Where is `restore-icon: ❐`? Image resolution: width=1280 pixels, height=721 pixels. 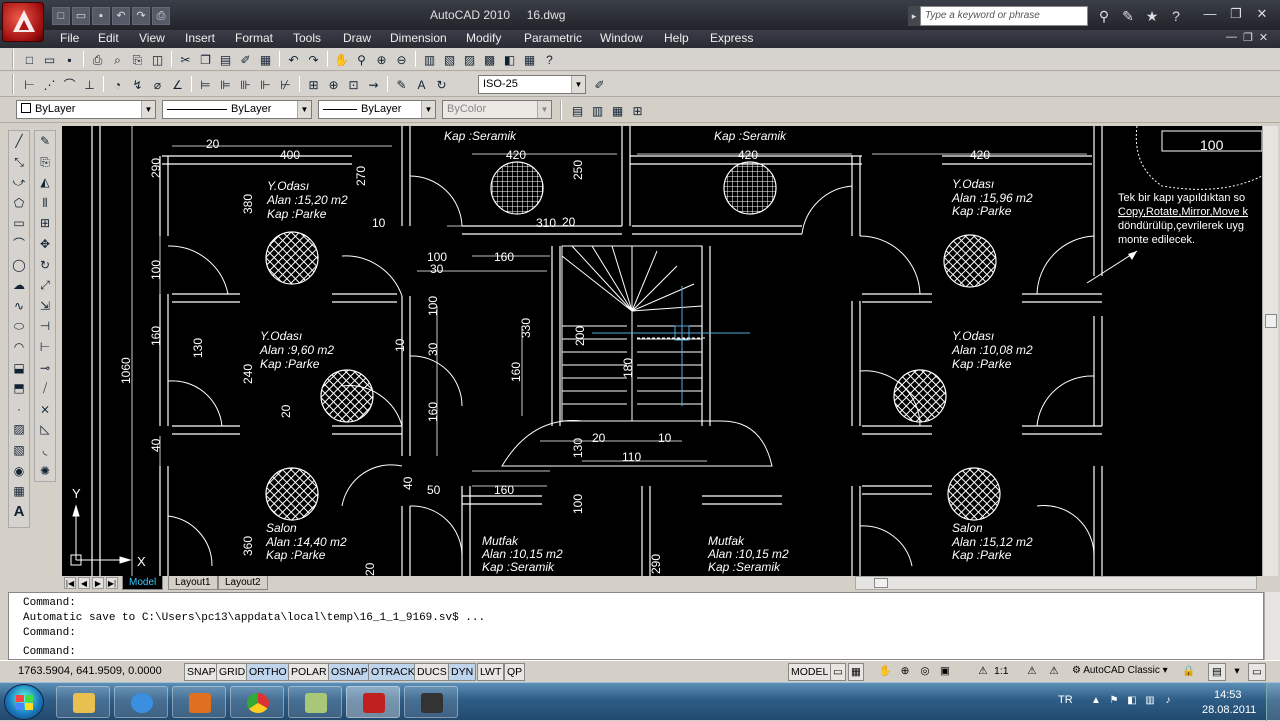 restore-icon: ❐ is located at coordinates (1236, 14).